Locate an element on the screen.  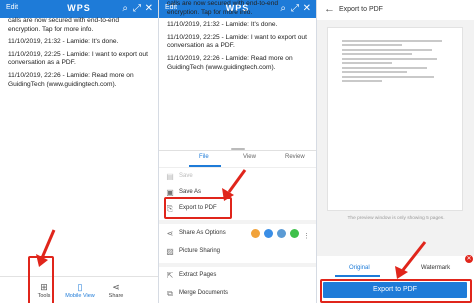
share-label: Share is located at coordinates (116, 296).